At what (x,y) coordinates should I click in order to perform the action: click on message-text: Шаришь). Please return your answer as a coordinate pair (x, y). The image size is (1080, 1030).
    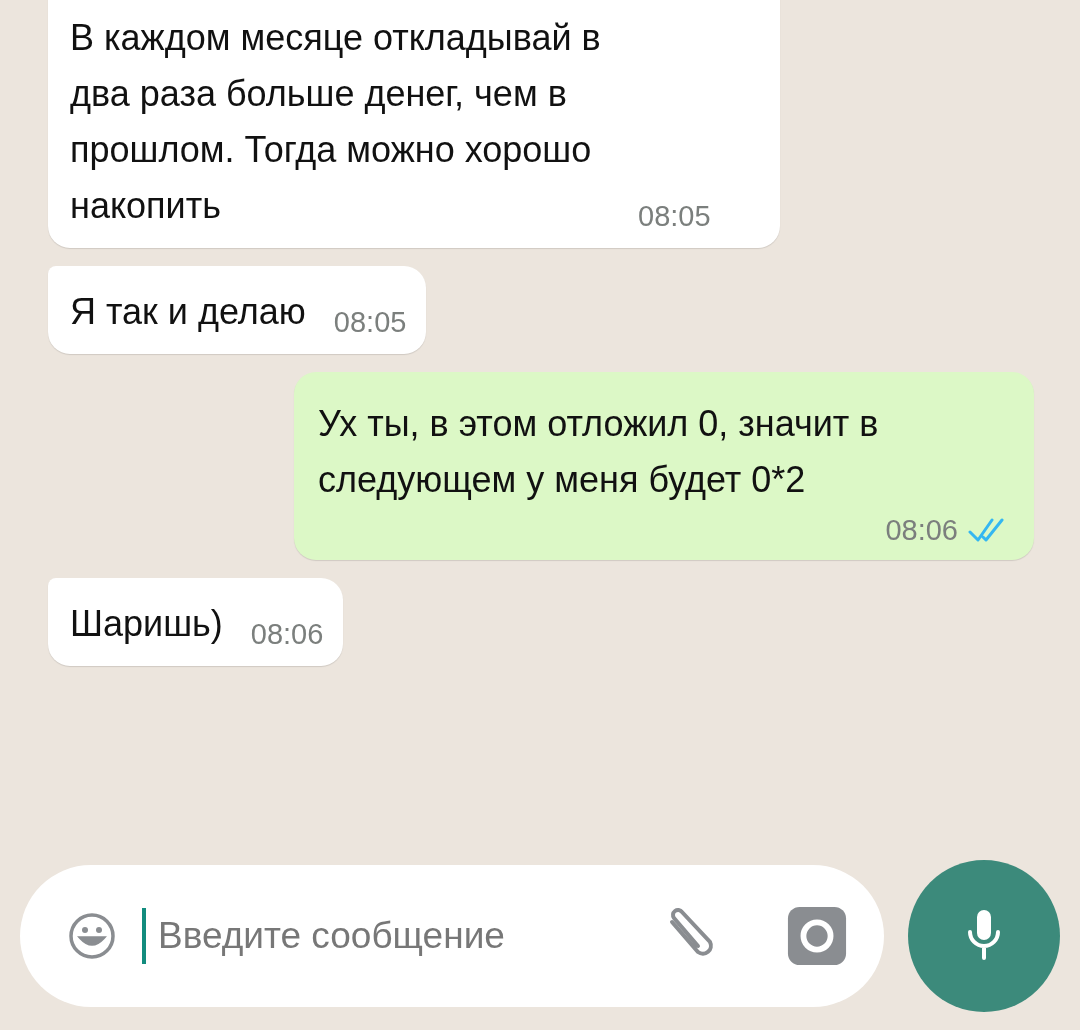
    Looking at the image, I should click on (146, 624).